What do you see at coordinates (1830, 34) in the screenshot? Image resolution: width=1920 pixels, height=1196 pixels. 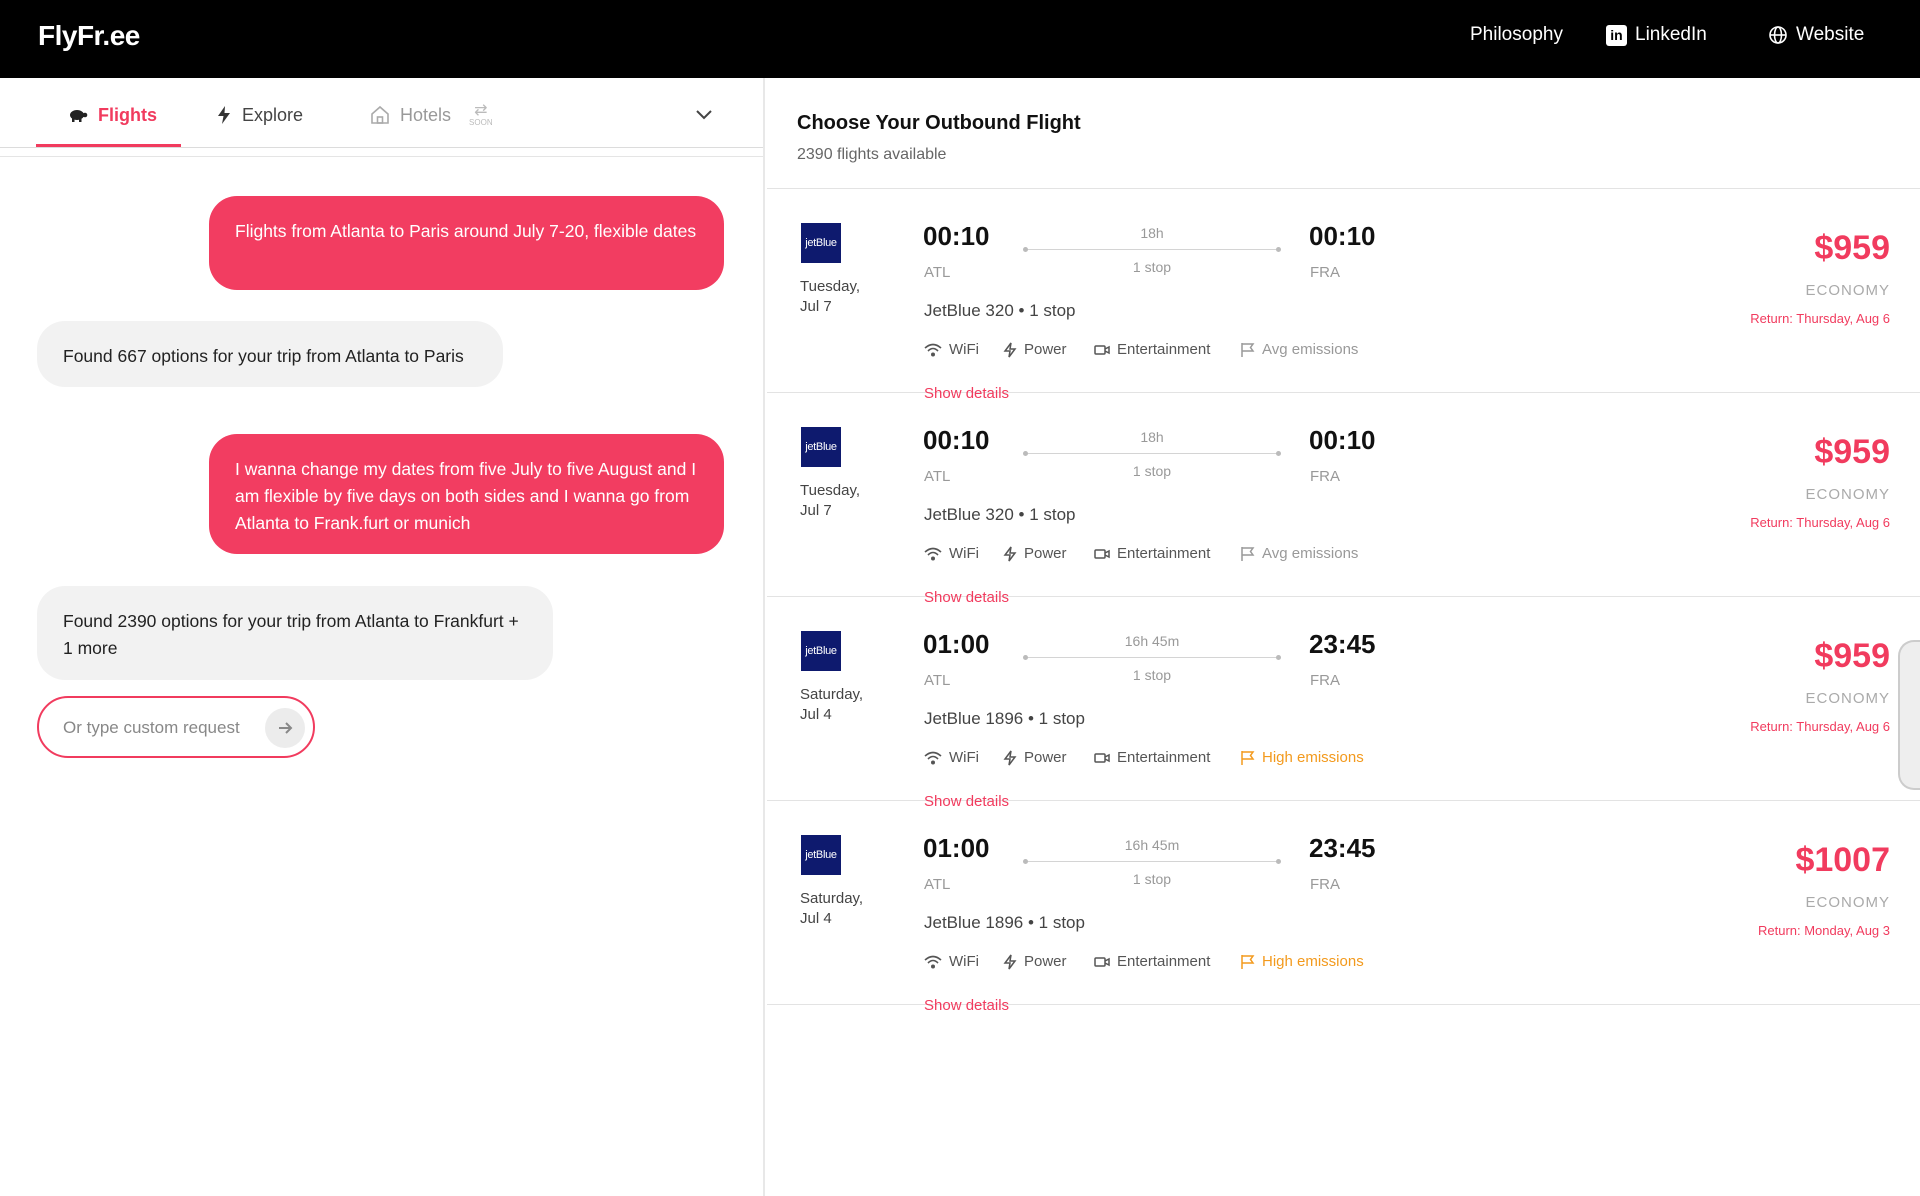 I see `nav-website-label: Website` at bounding box center [1830, 34].